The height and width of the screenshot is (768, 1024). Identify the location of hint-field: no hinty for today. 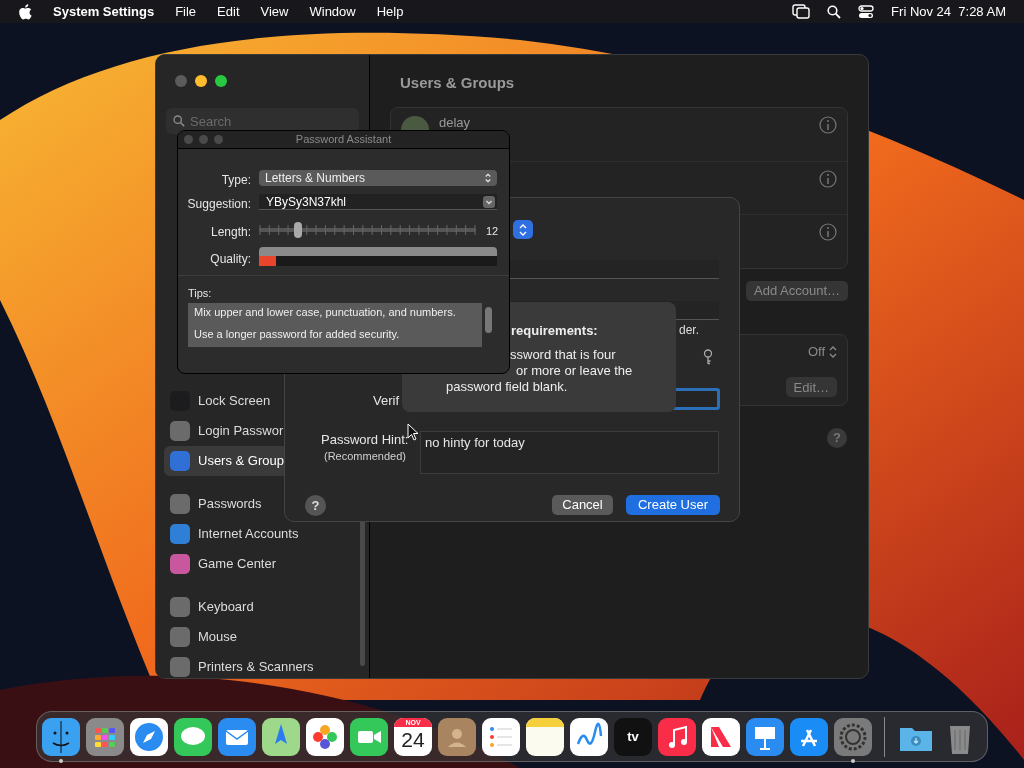
(569, 452).